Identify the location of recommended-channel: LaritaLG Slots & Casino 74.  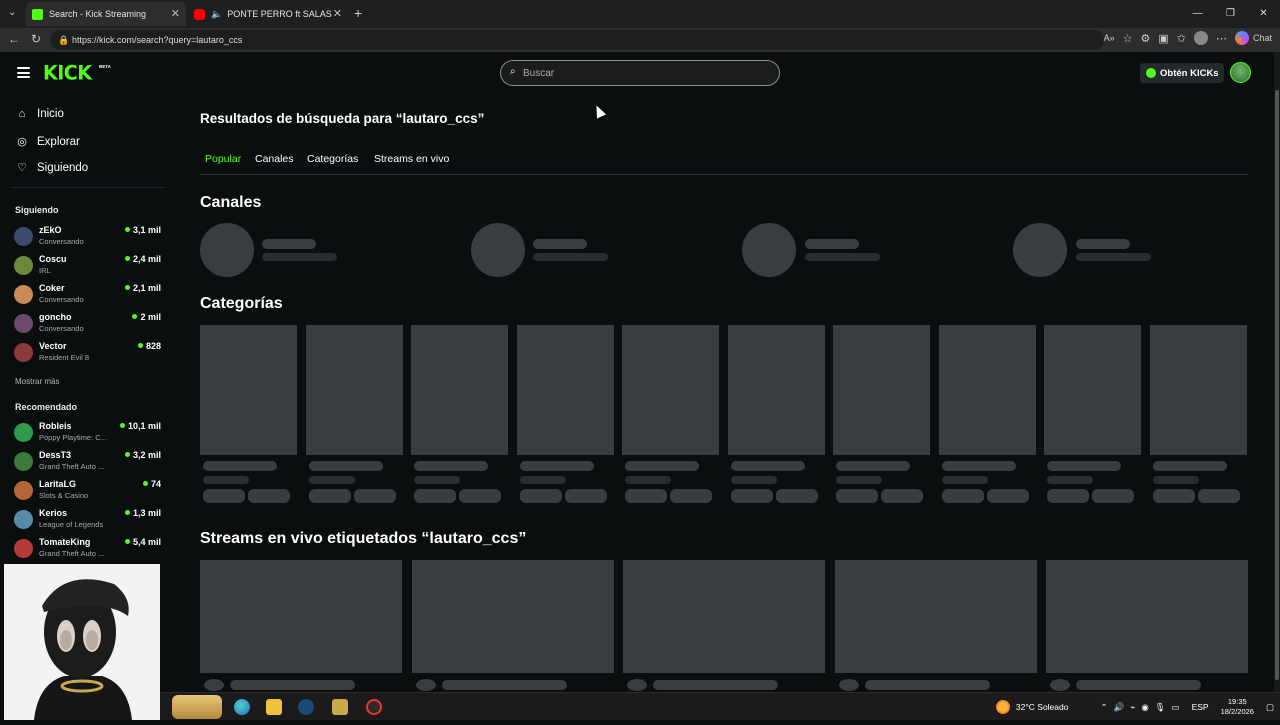
(89, 492).